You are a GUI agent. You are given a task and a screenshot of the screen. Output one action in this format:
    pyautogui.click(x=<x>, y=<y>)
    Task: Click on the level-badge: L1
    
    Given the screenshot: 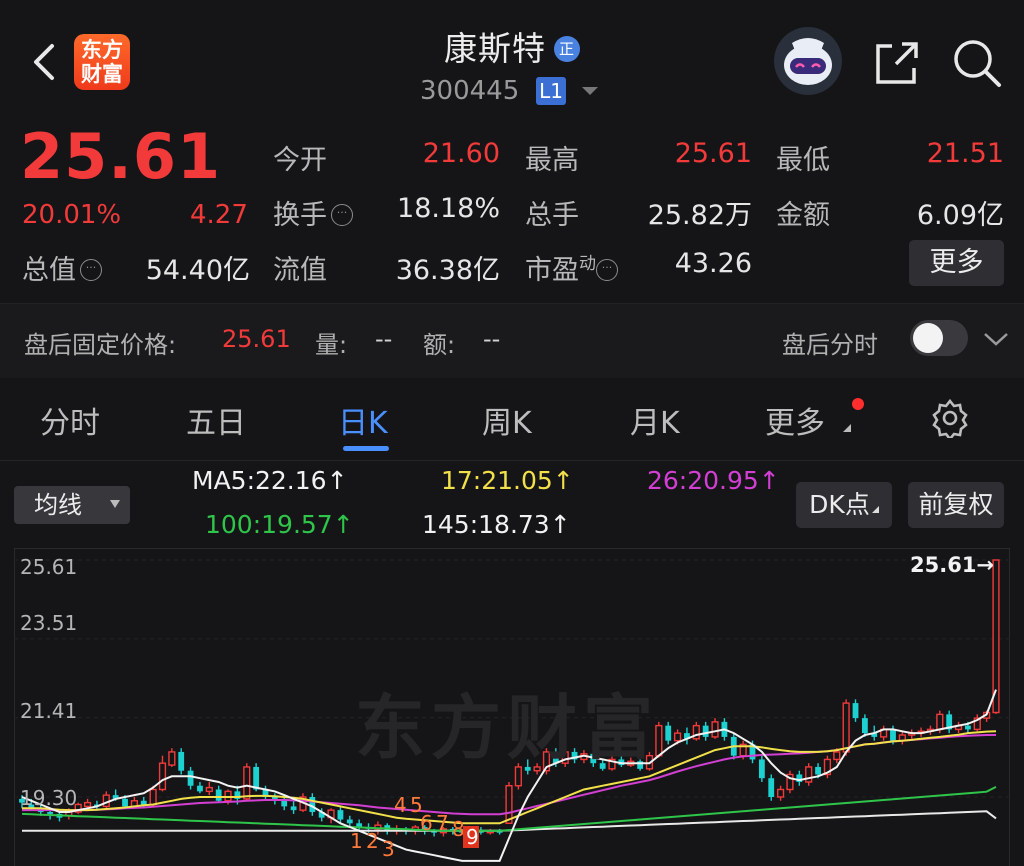 What is the action you would take?
    pyautogui.click(x=551, y=91)
    